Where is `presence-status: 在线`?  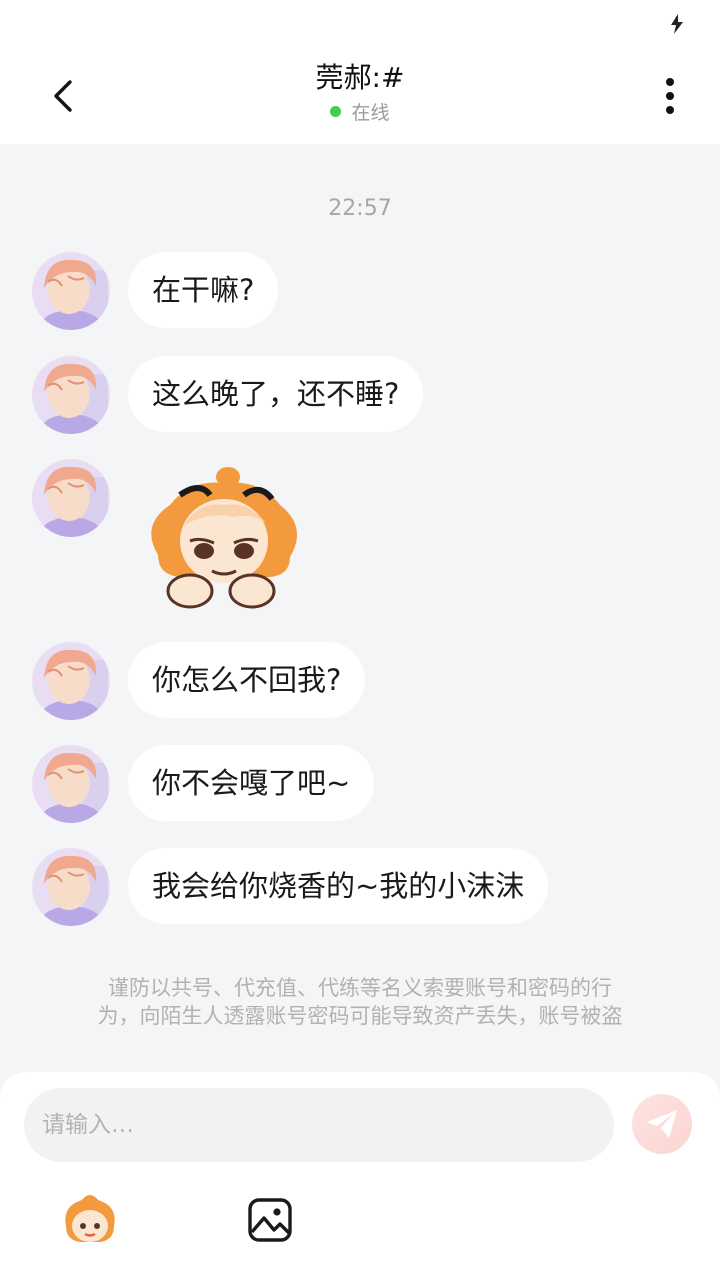 presence-status: 在线 is located at coordinates (360, 111).